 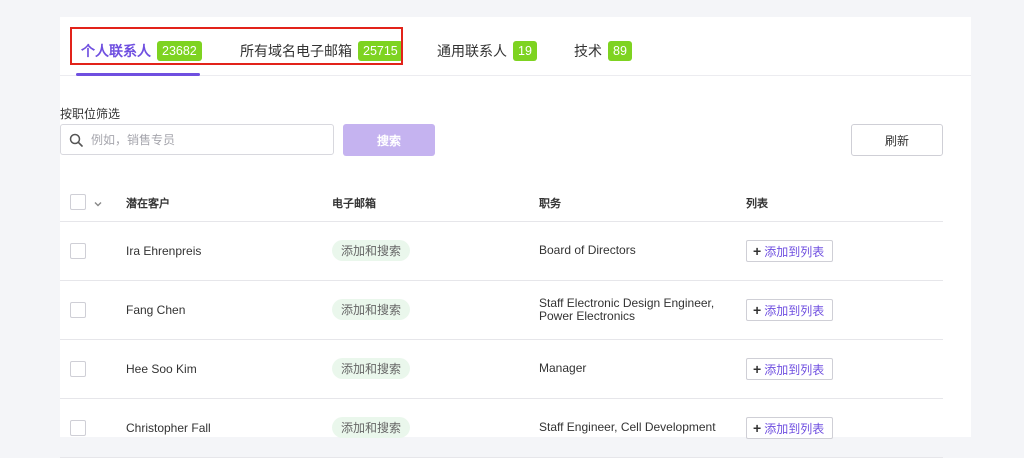 What do you see at coordinates (897, 140) in the screenshot?
I see `refresh-button: 刷新` at bounding box center [897, 140].